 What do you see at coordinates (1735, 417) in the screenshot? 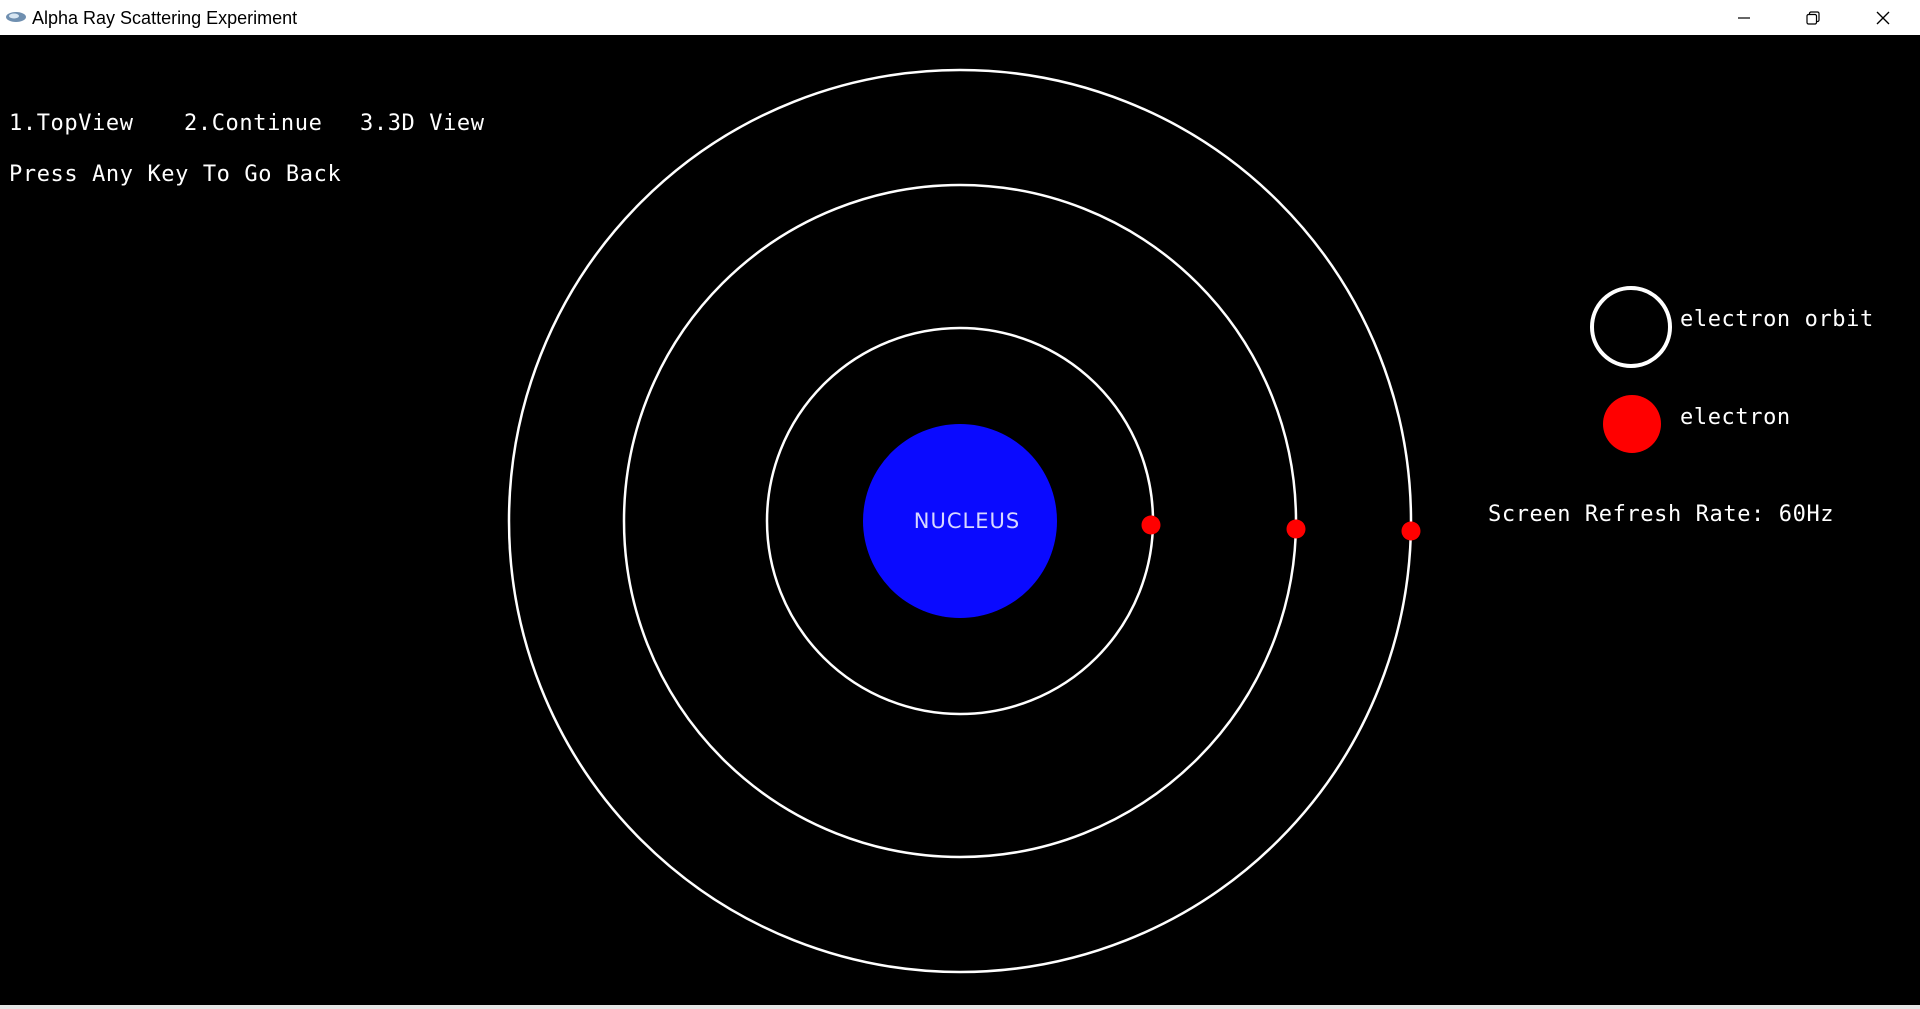
I see `legend-electron-label: electron` at bounding box center [1735, 417].